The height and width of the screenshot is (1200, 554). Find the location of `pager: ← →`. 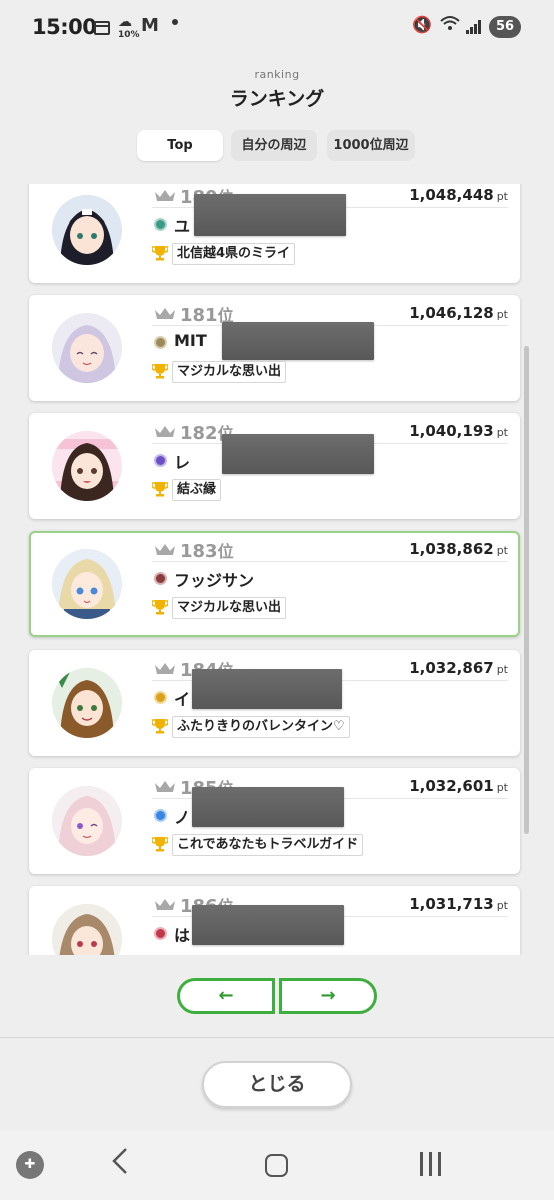

pager: ← → is located at coordinates (277, 996).